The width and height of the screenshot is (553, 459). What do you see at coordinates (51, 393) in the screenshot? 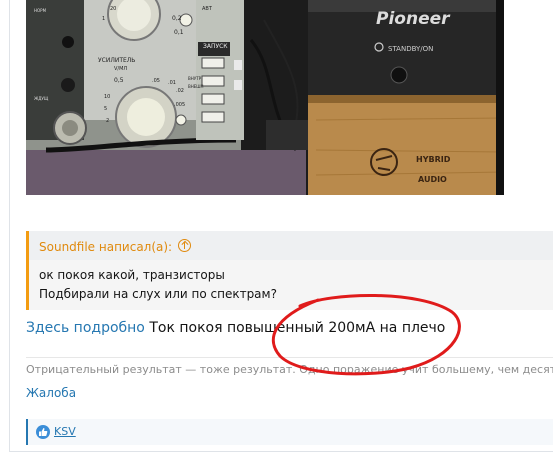
I see `report-link: Жалоба` at bounding box center [51, 393].